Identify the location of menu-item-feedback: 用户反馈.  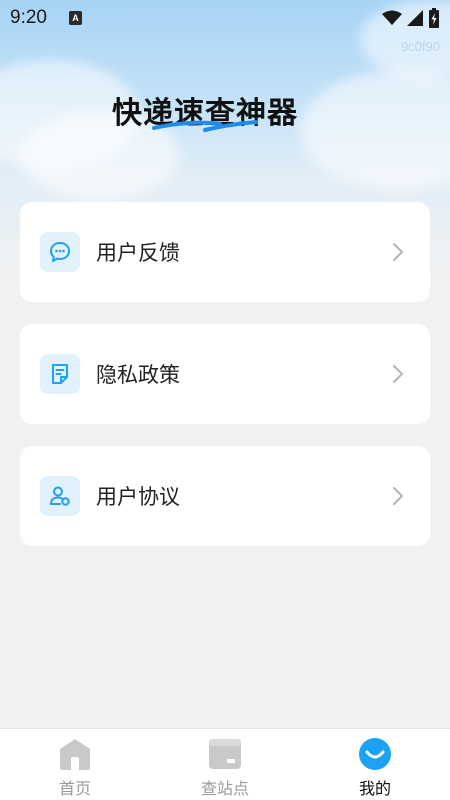
(225, 252).